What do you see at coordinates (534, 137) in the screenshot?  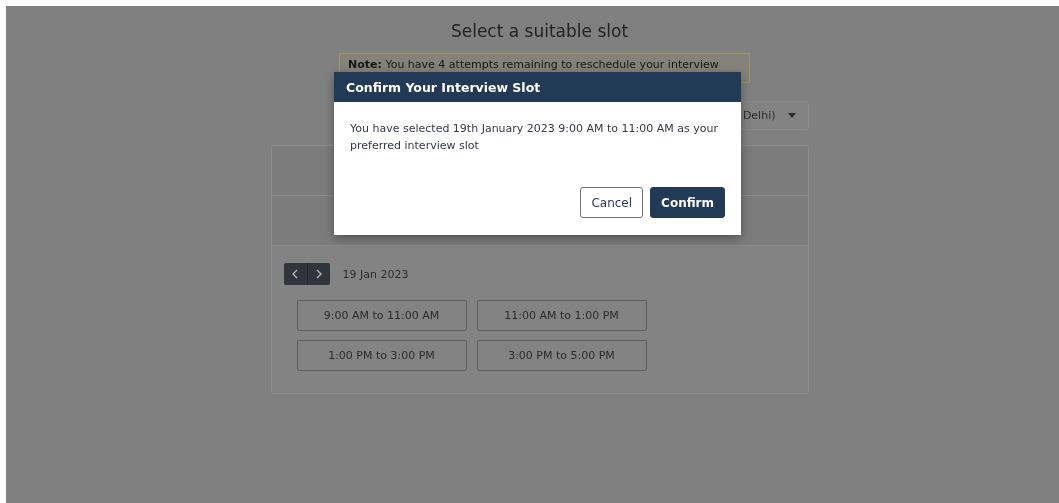 I see `dialog-message: You have selected 19th January 2023 9:00 AM to 11:00 AM as your preferred interview slot` at bounding box center [534, 137].